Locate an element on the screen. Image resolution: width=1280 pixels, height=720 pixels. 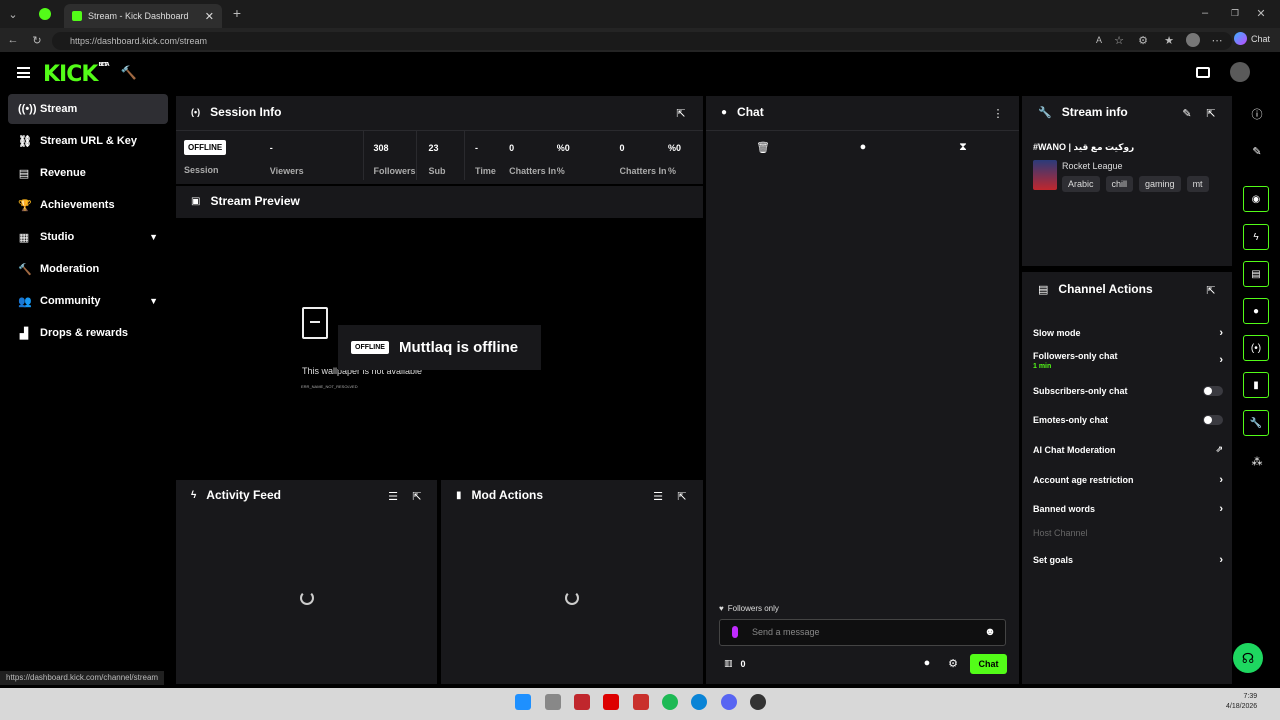
rail-button-wrench: 🔧 is located at coordinates (1256, 423).